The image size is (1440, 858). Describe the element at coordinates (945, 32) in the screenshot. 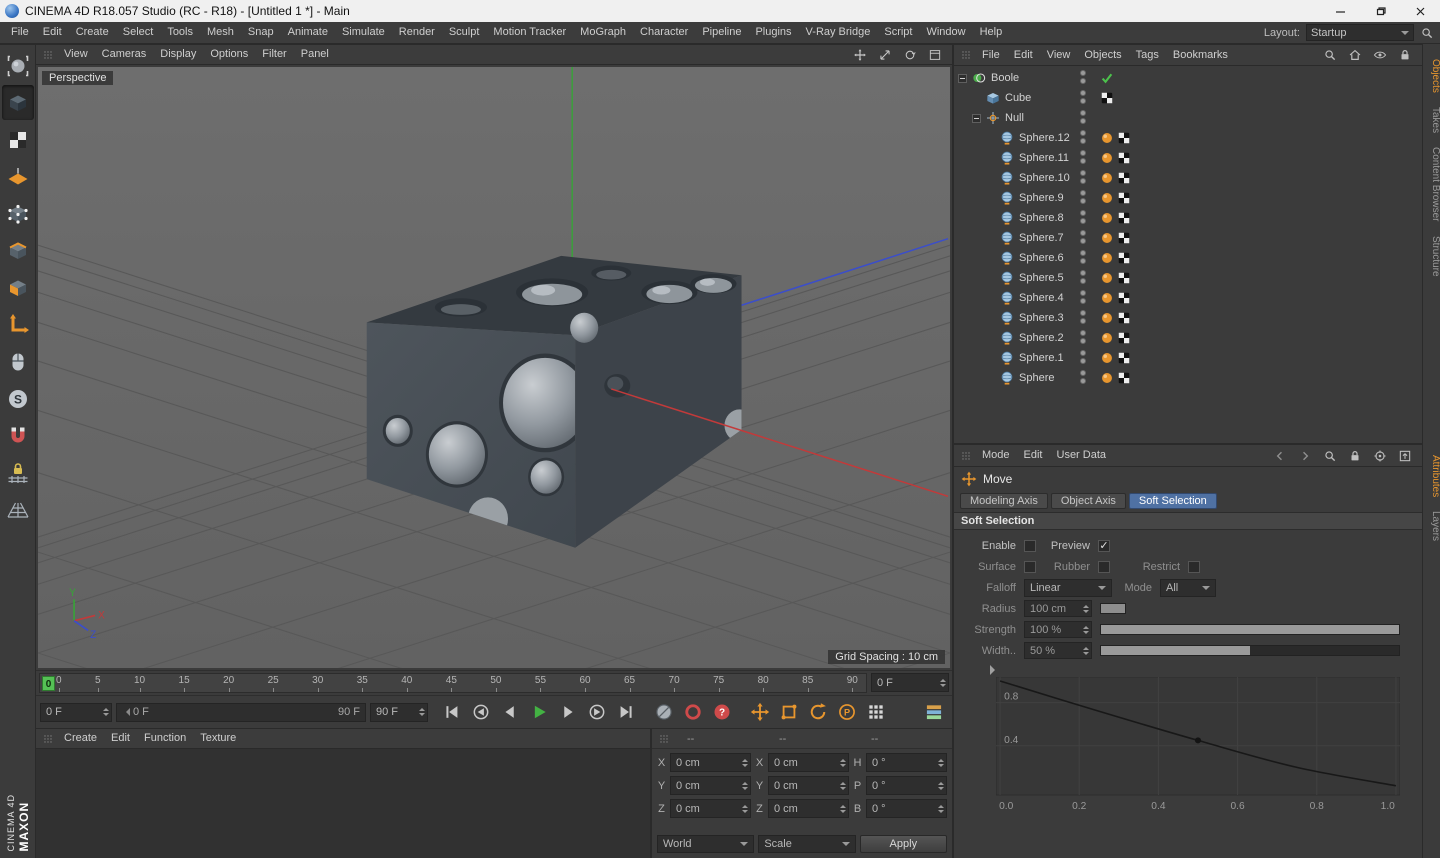

I see `menu-window: Window` at that location.